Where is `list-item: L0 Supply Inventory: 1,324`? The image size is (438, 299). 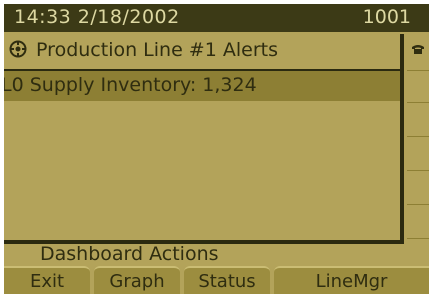
list-item: L0 Supply Inventory: 1,324 is located at coordinates (202, 86).